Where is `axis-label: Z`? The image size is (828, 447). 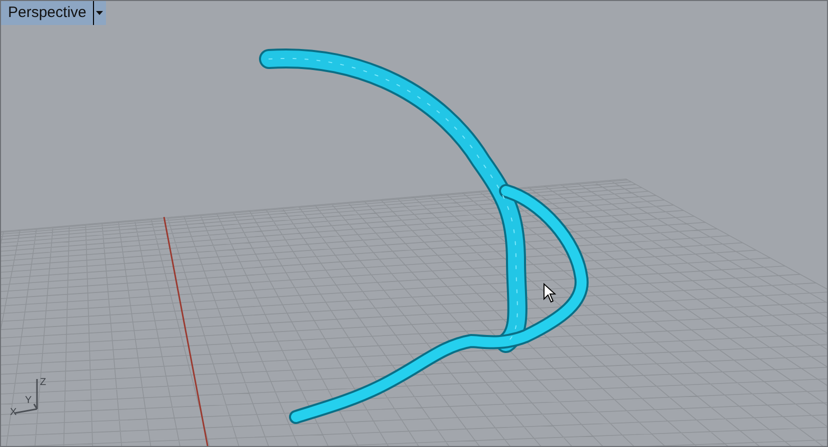
axis-label: Z is located at coordinates (43, 382).